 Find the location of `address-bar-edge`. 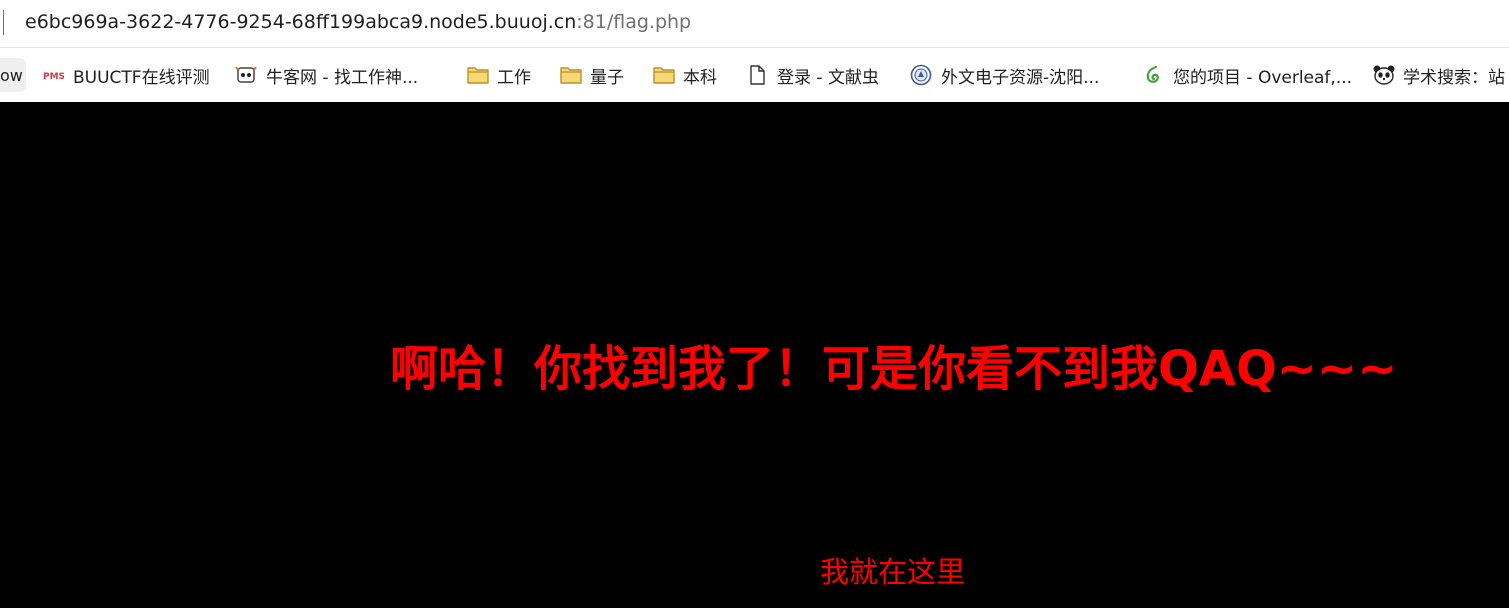

address-bar-edge is located at coordinates (3, 22).